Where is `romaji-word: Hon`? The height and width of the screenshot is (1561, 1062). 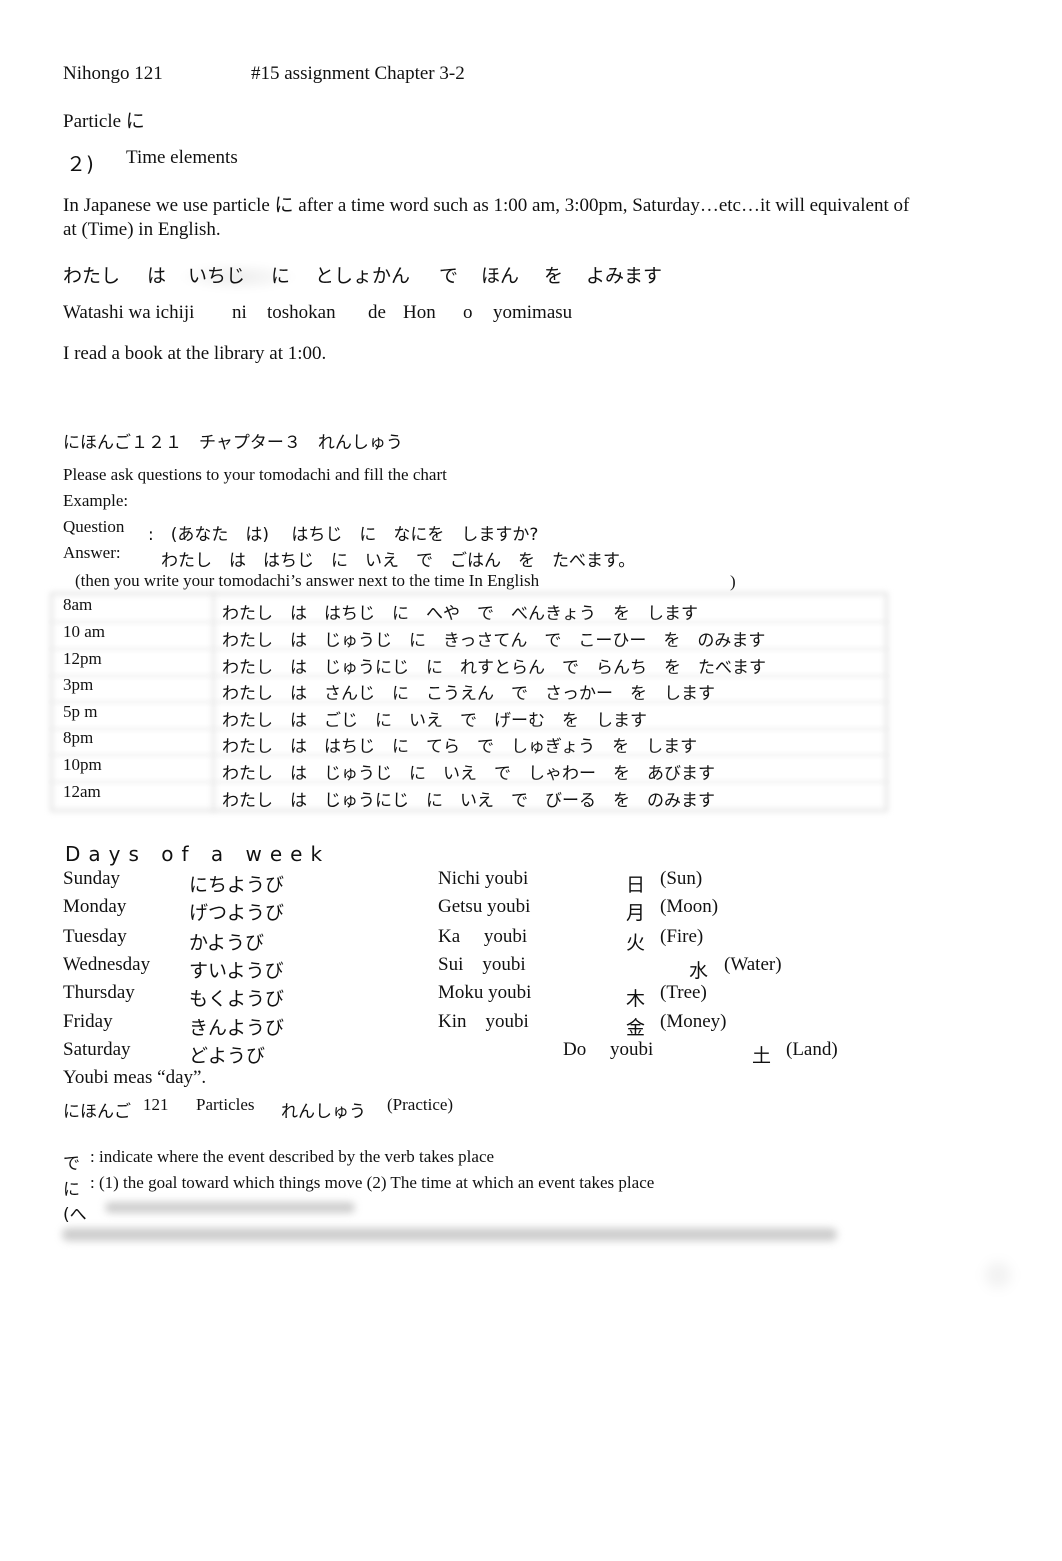 romaji-word: Hon is located at coordinates (419, 312).